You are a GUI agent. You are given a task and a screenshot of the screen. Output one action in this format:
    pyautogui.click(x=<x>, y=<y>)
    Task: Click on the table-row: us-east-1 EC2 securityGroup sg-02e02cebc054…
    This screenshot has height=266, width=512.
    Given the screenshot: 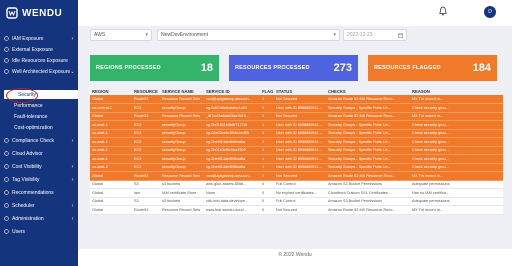 What is the action you would take?
    pyautogui.click(x=296, y=133)
    